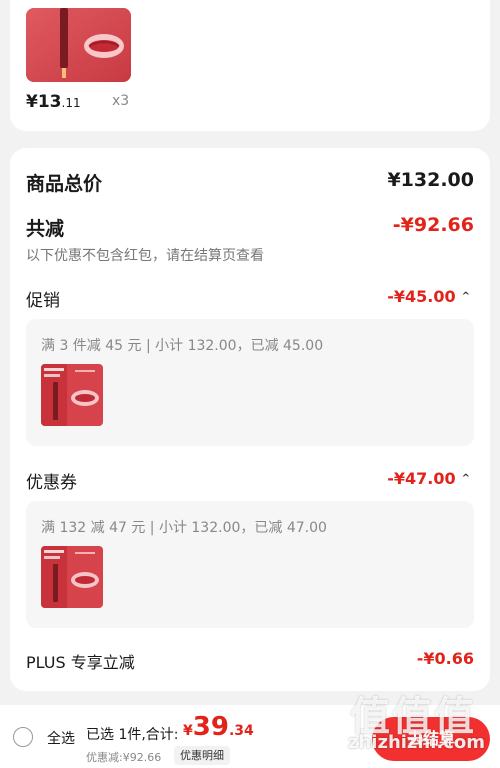  I want to click on item-quantity: x3, so click(121, 101).